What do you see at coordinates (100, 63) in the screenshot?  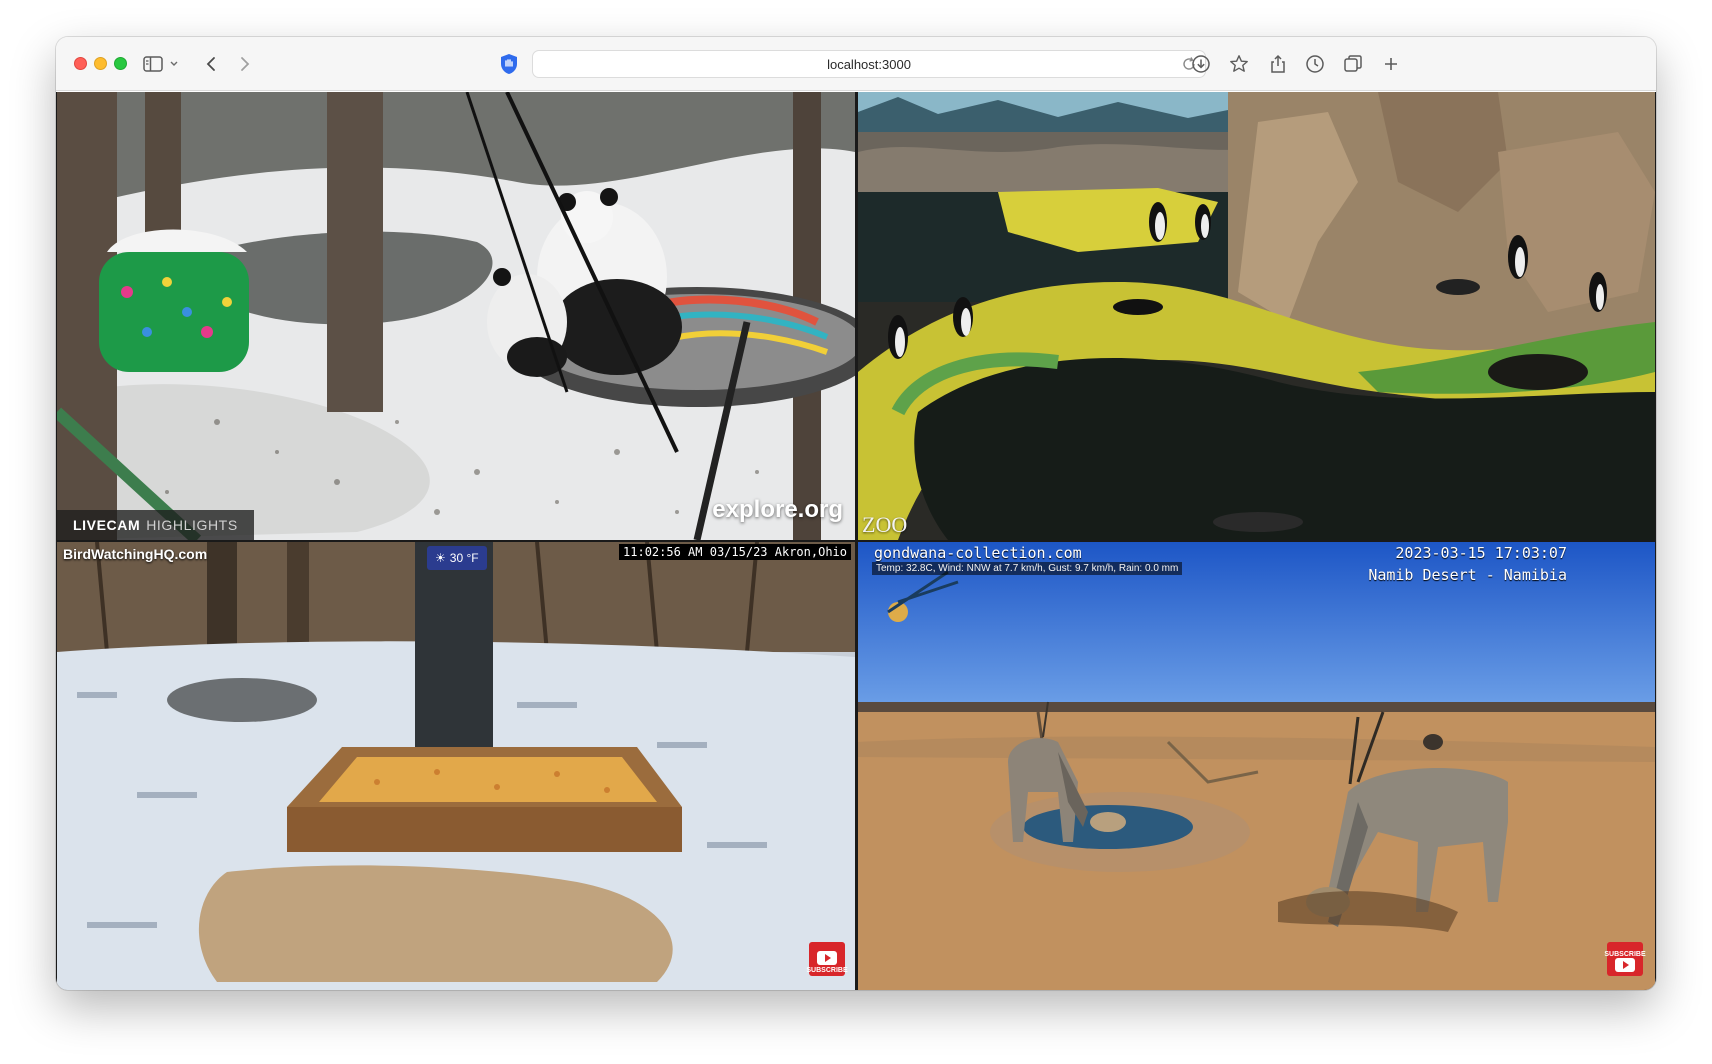 I see `minimize-window-button` at bounding box center [100, 63].